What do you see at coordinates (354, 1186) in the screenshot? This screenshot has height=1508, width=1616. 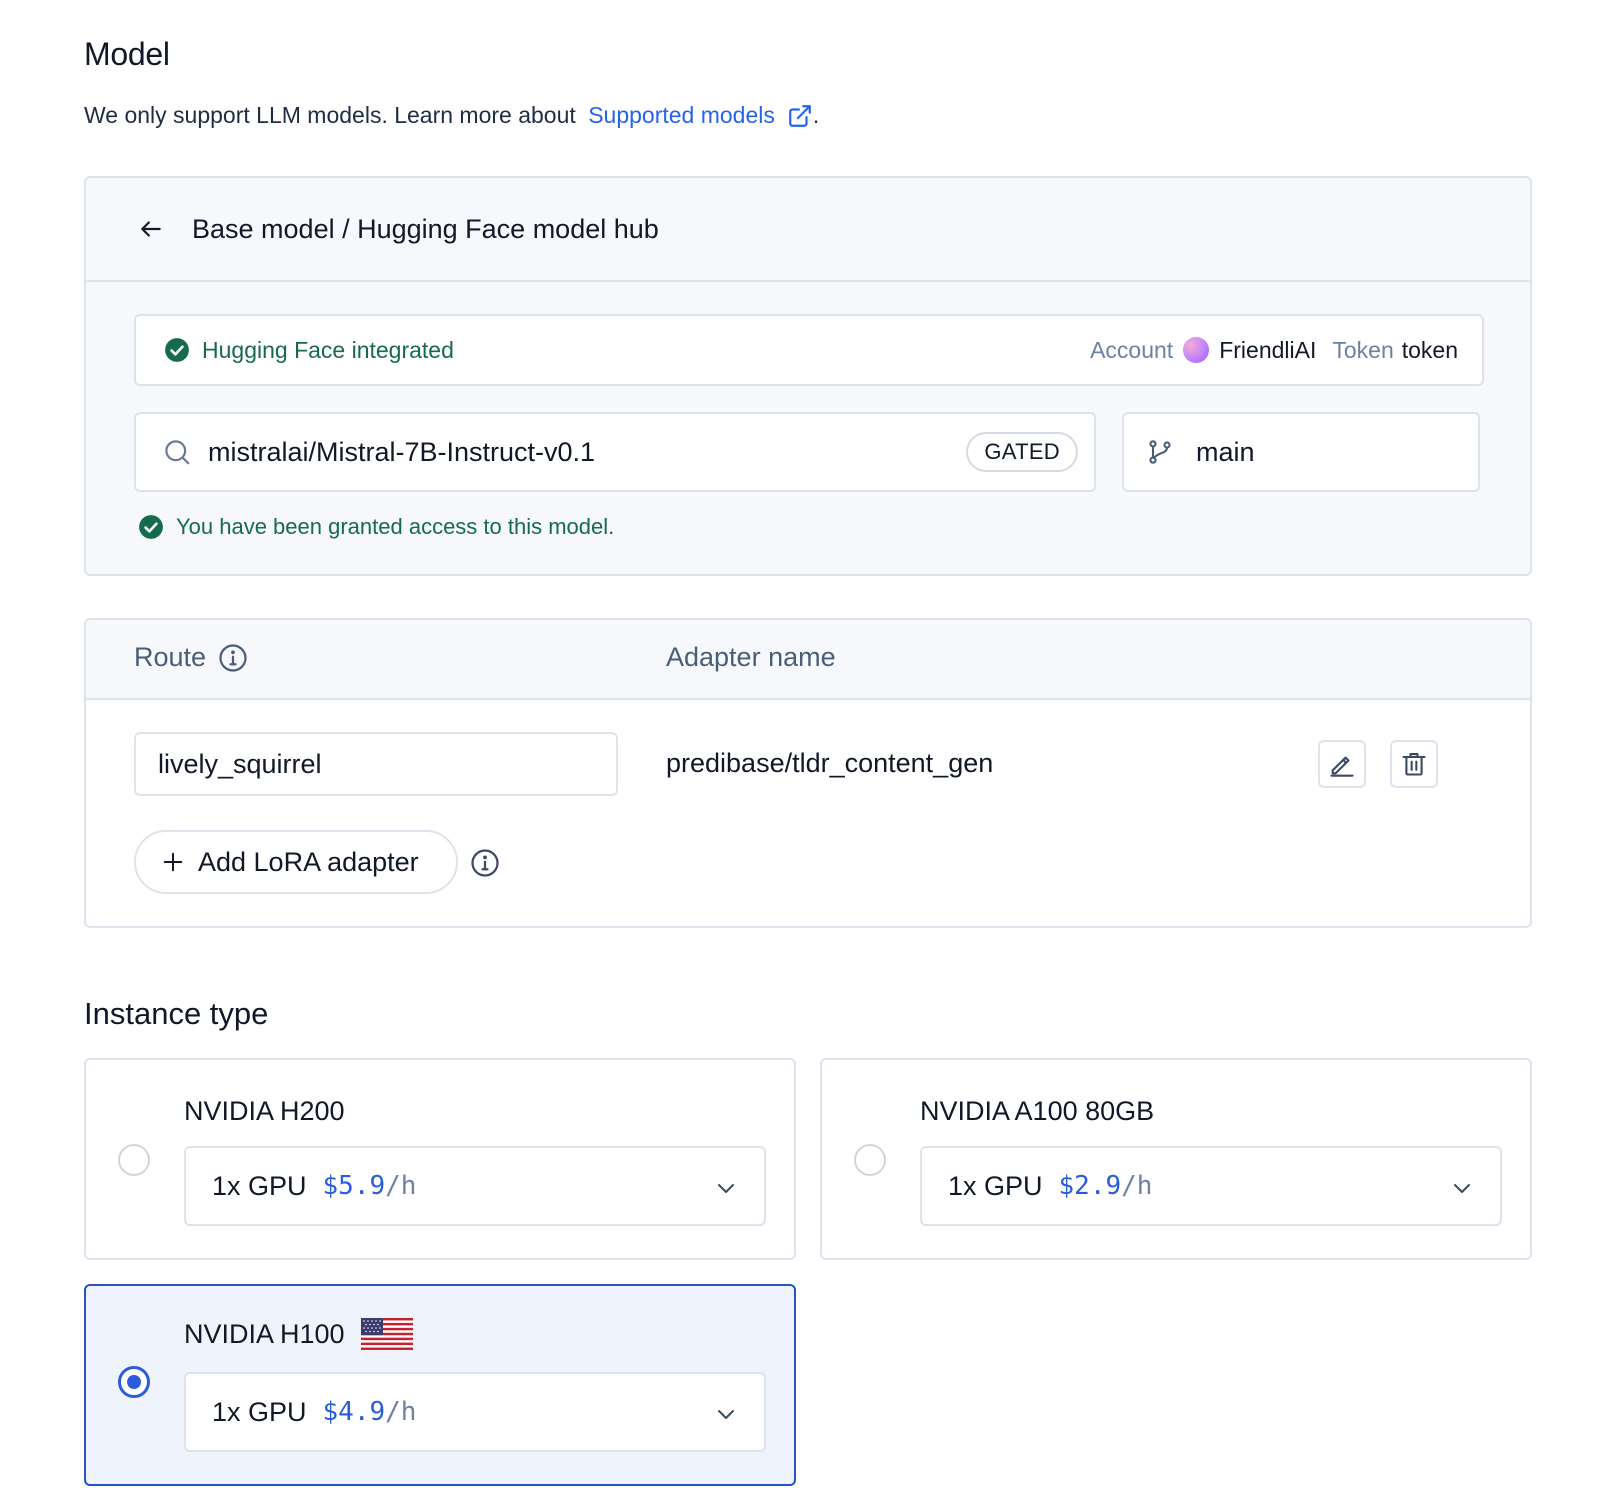 I see `price-value: $5.9` at bounding box center [354, 1186].